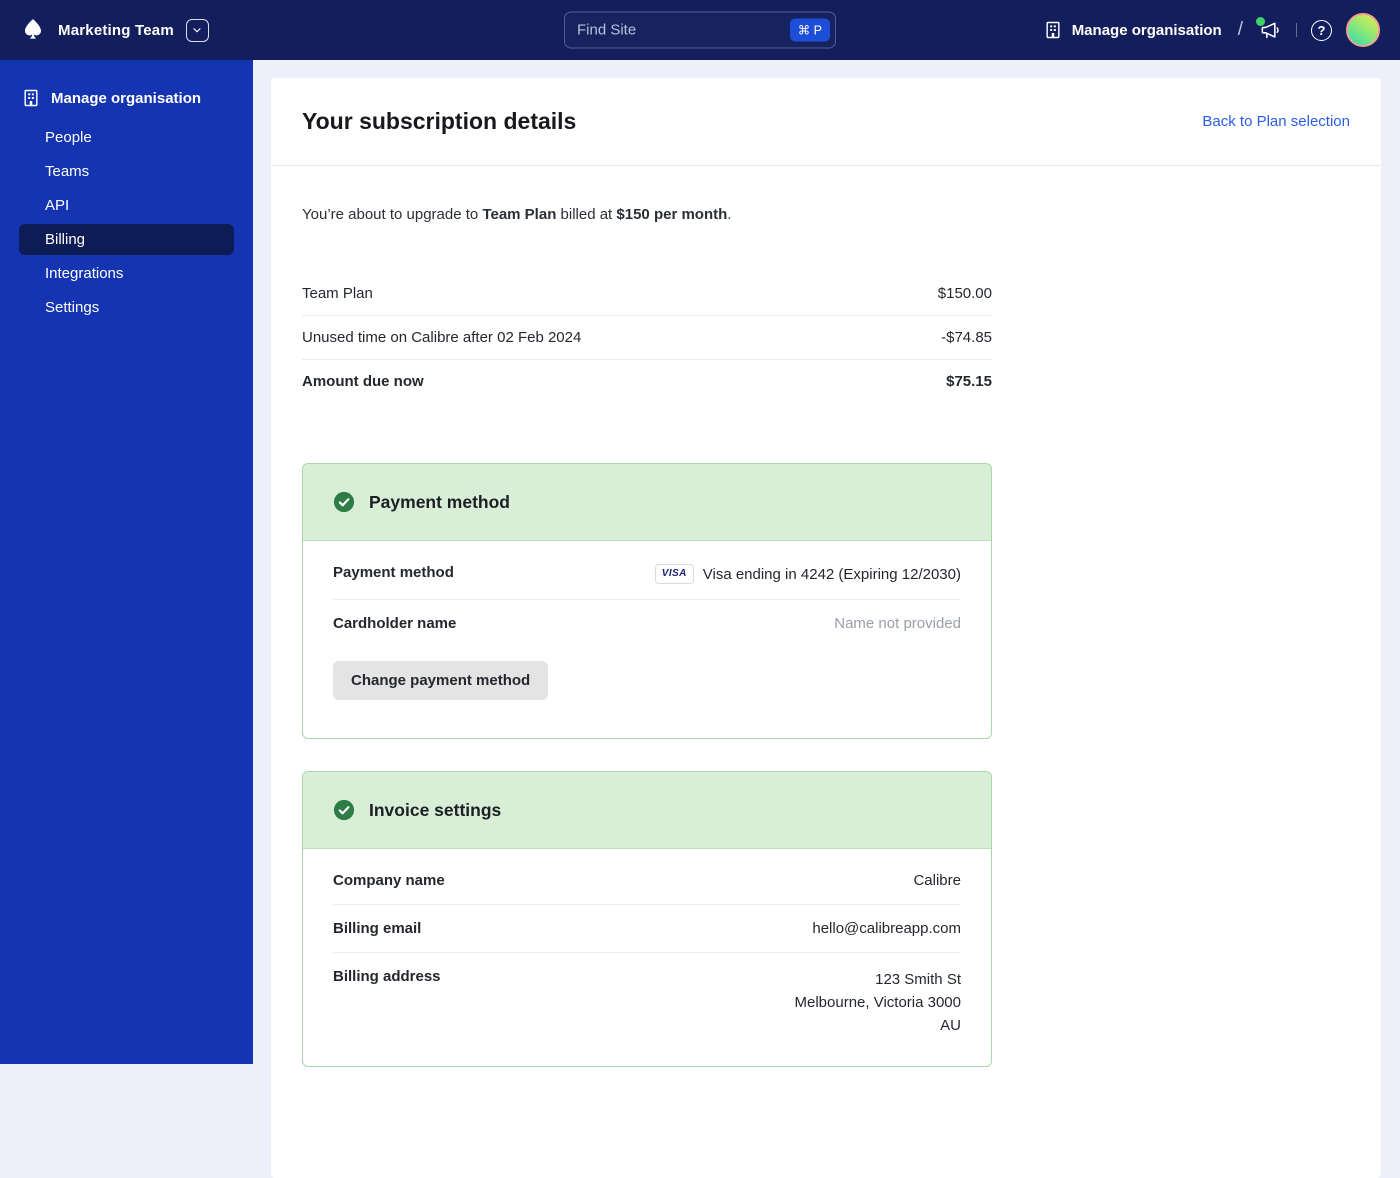  Describe the element at coordinates (393, 572) in the screenshot. I see `row-label: Payment method` at that location.